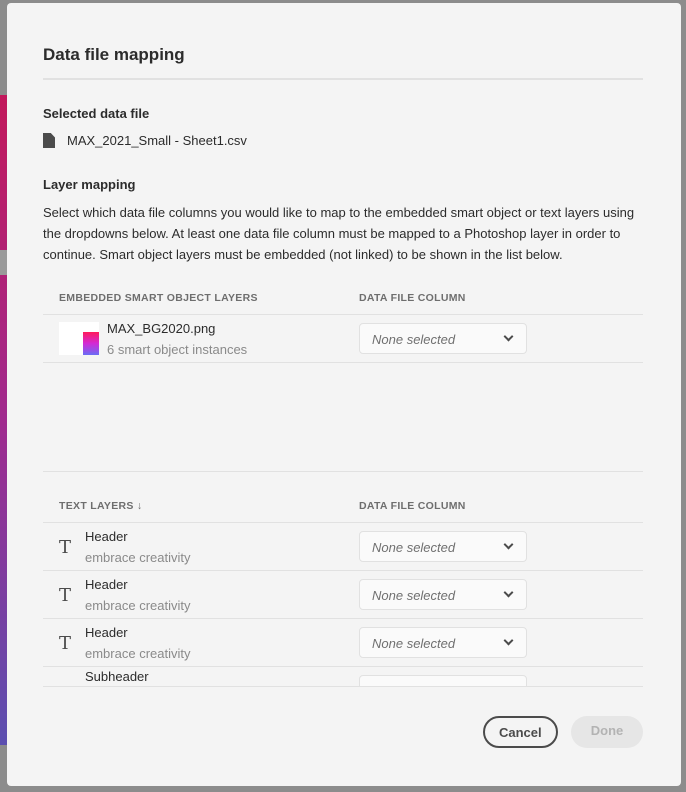 The width and height of the screenshot is (686, 792). I want to click on smart-object-column-header: EMBEDDED SMART OBJECT LAYERS, so click(158, 298).